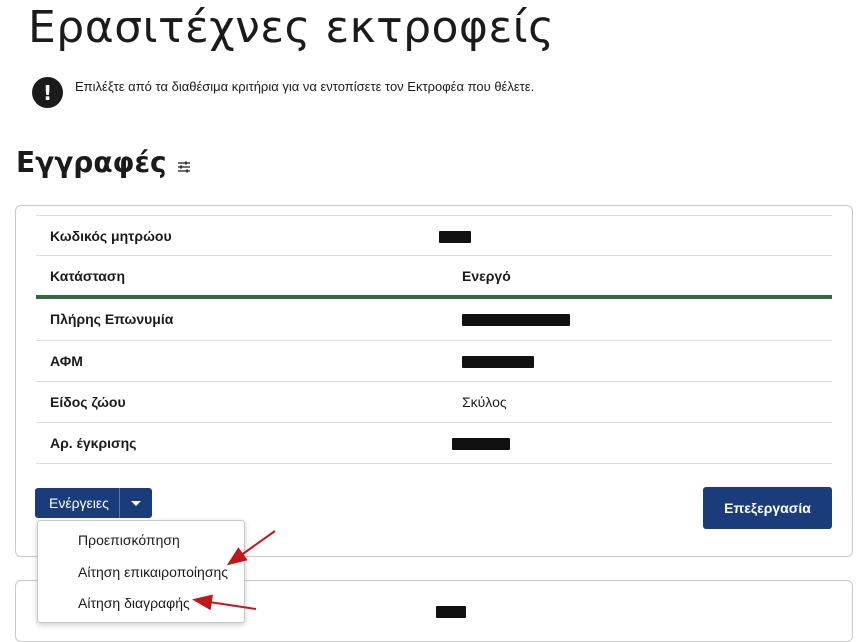 The height and width of the screenshot is (642, 863). Describe the element at coordinates (47, 92) in the screenshot. I see `exclamation-icon: !` at that location.